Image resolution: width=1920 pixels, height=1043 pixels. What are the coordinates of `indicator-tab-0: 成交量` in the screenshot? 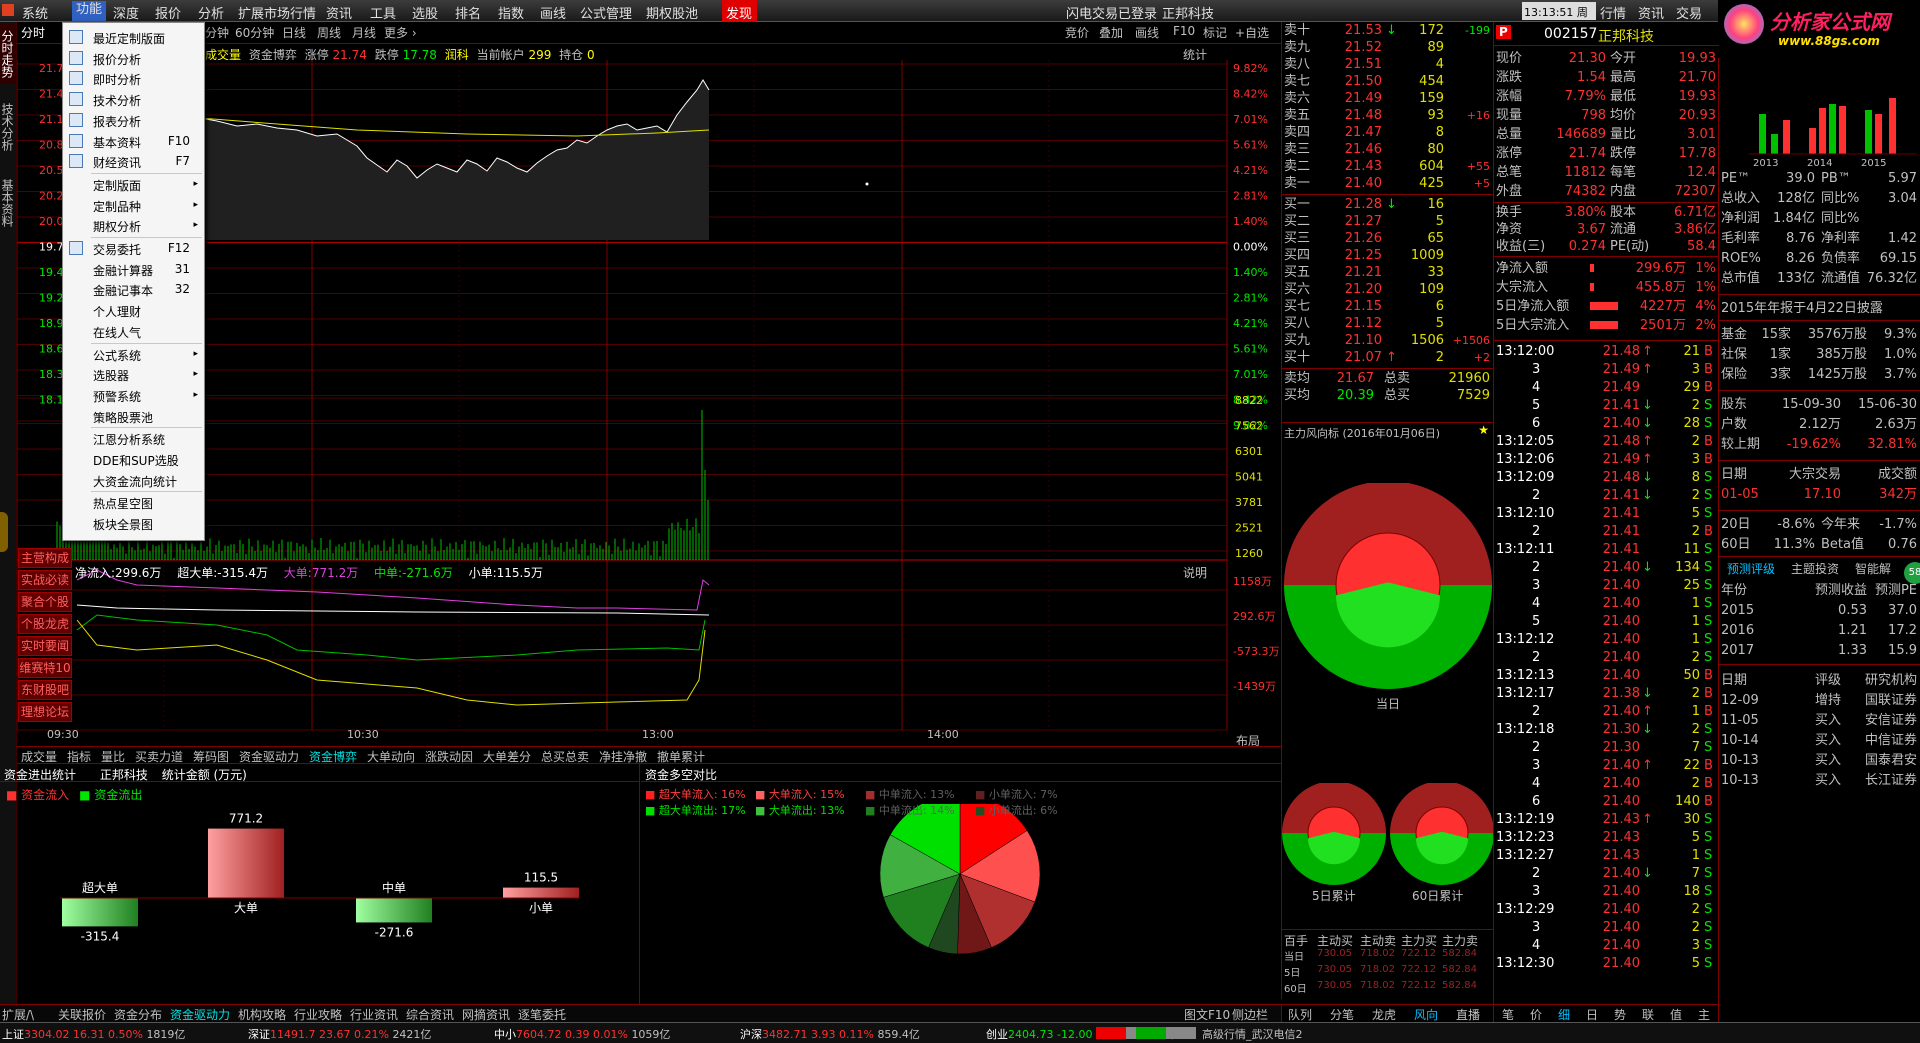 It's located at (39, 756).